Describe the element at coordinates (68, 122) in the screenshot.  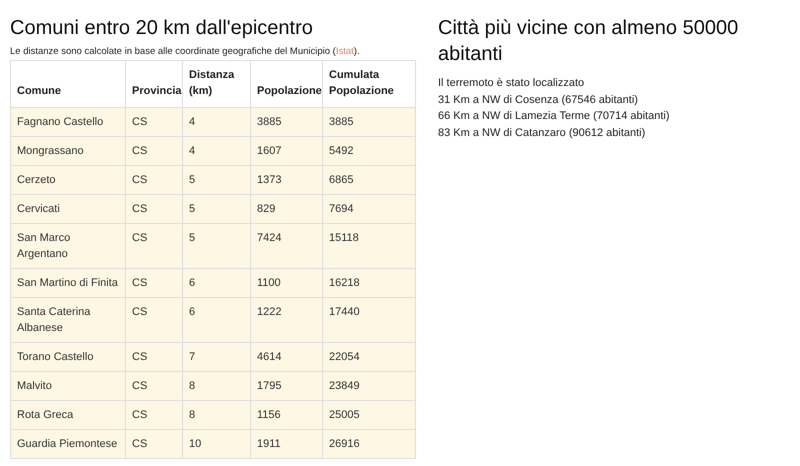
I see `table-cell: Fagnano Castello` at that location.